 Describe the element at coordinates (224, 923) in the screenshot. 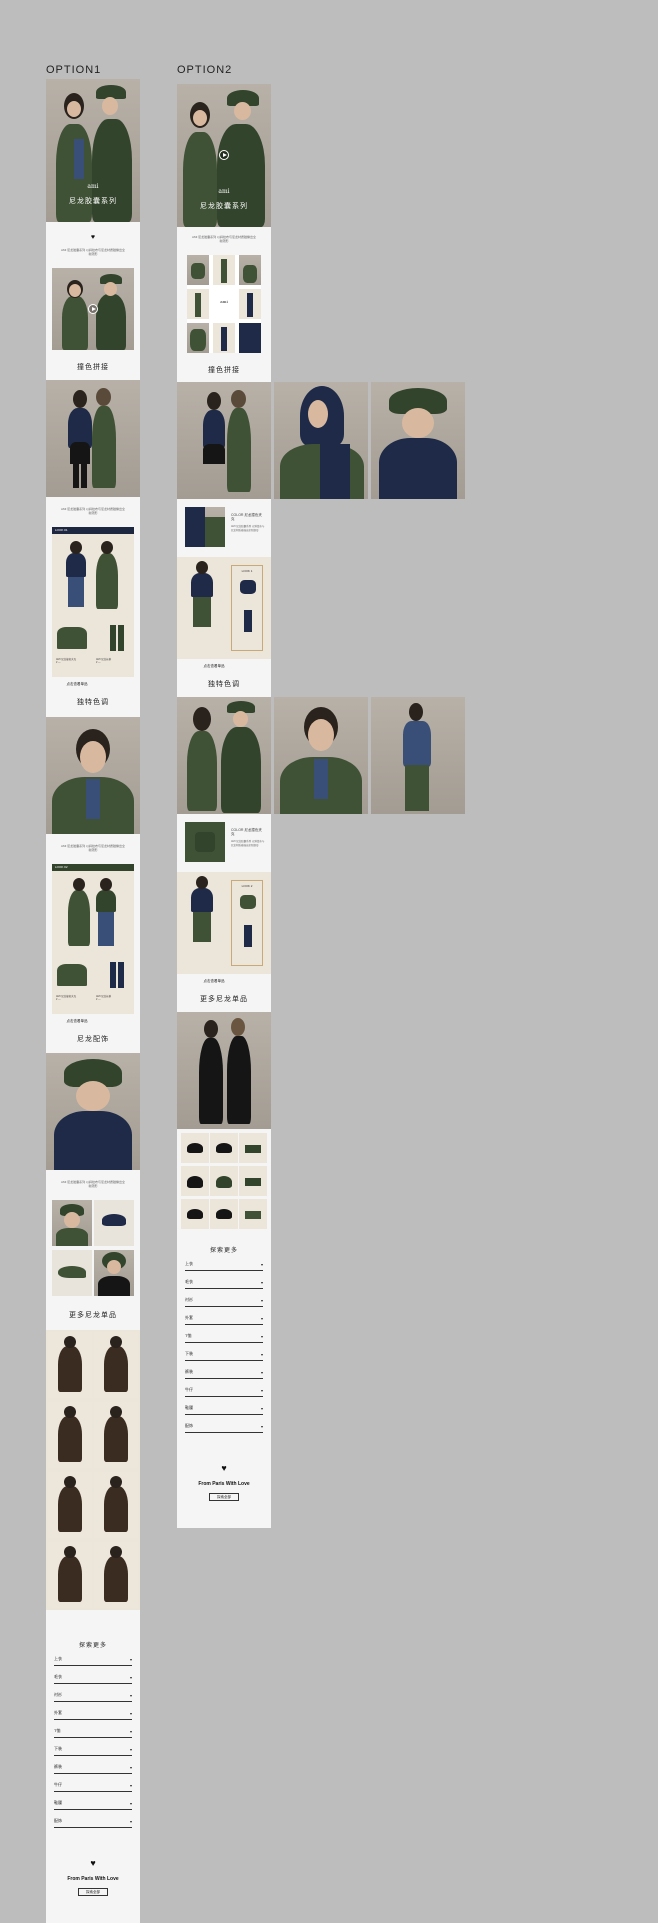

I see `look2-card: LOOK 2` at that location.